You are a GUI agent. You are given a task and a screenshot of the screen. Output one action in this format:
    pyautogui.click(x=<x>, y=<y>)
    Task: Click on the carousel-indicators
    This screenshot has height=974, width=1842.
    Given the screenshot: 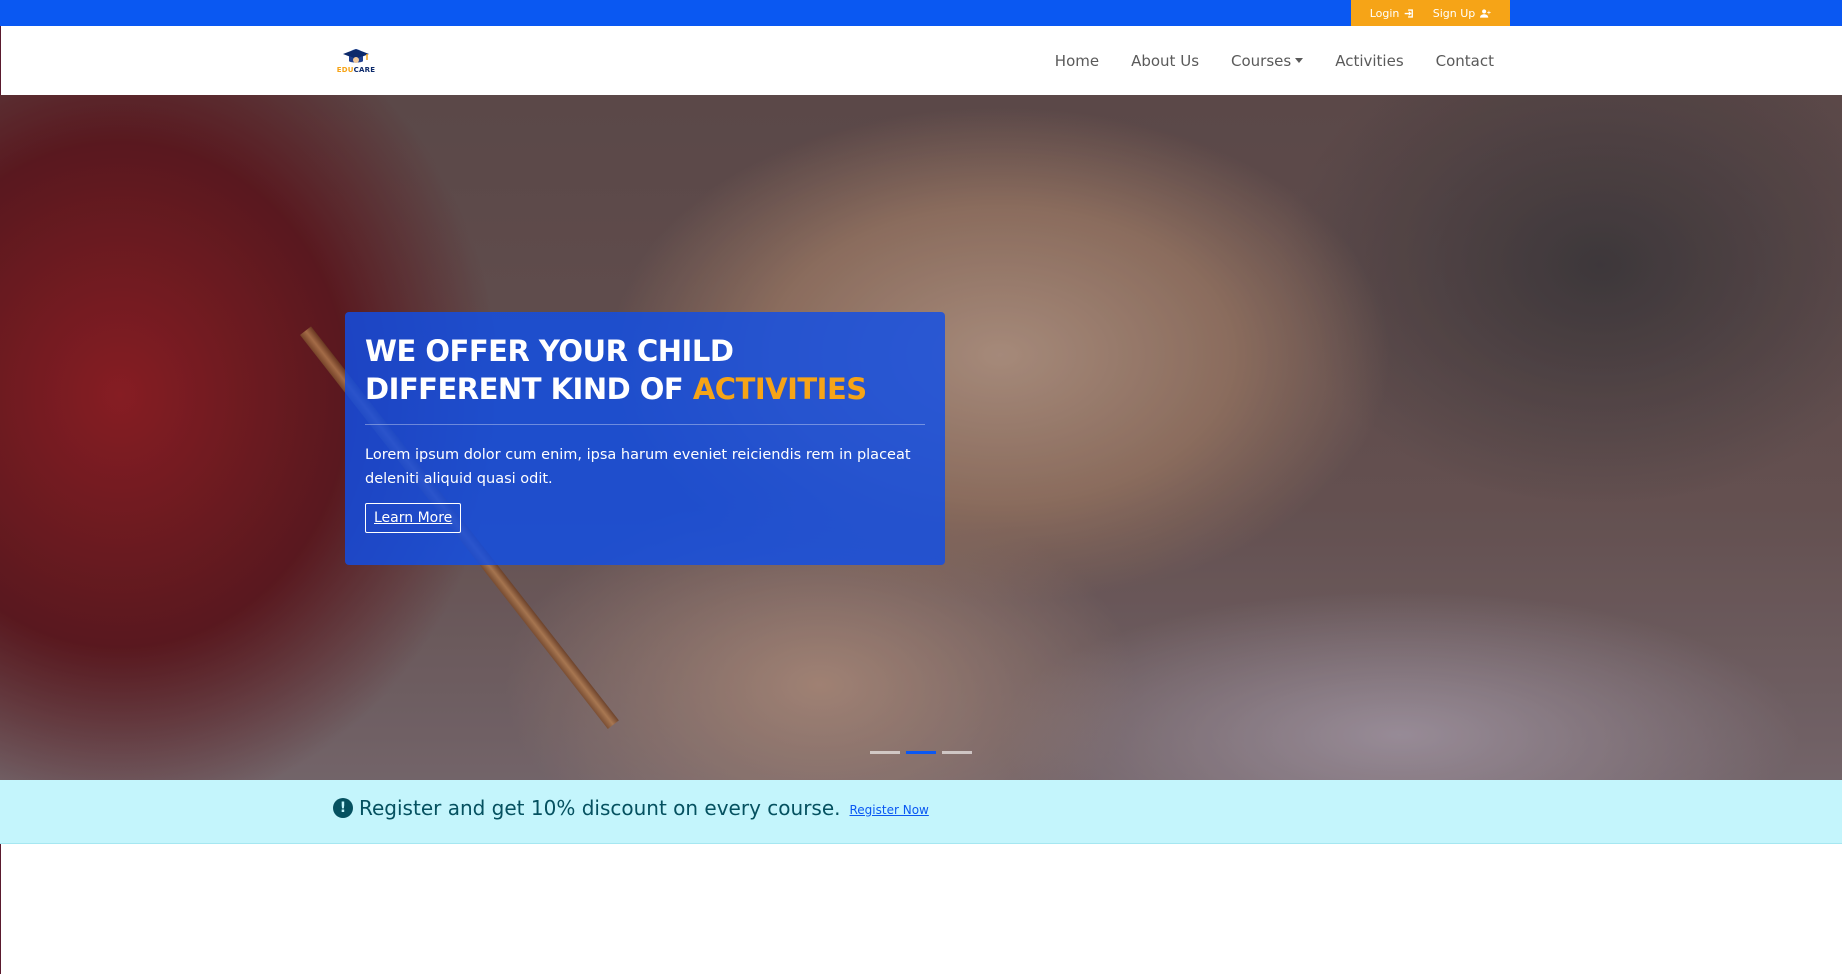 What is the action you would take?
    pyautogui.click(x=921, y=752)
    